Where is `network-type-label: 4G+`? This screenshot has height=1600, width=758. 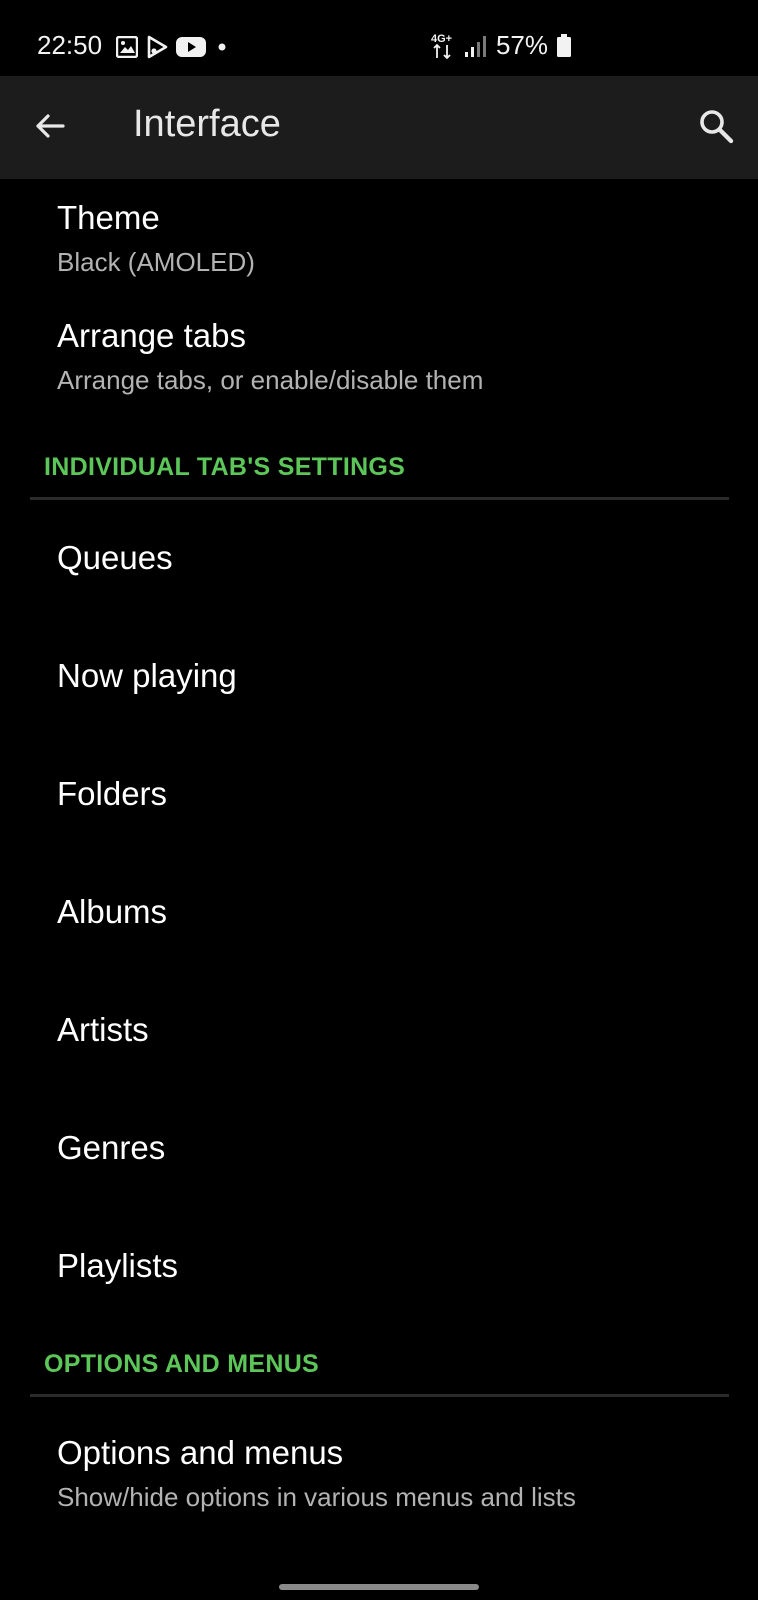 network-type-label: 4G+ is located at coordinates (441, 39).